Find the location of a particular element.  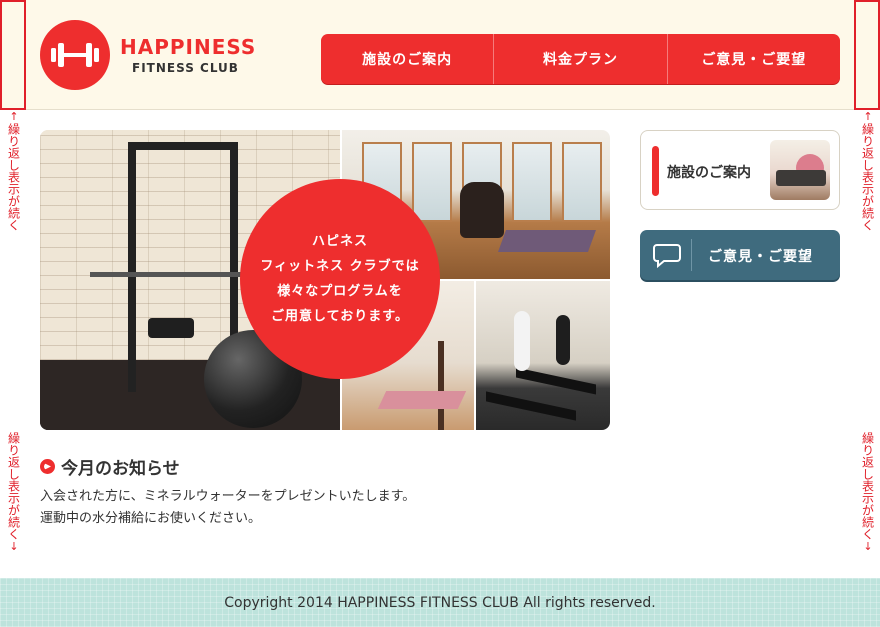

feedback-button: ご意見・ご要望 is located at coordinates (740, 255).